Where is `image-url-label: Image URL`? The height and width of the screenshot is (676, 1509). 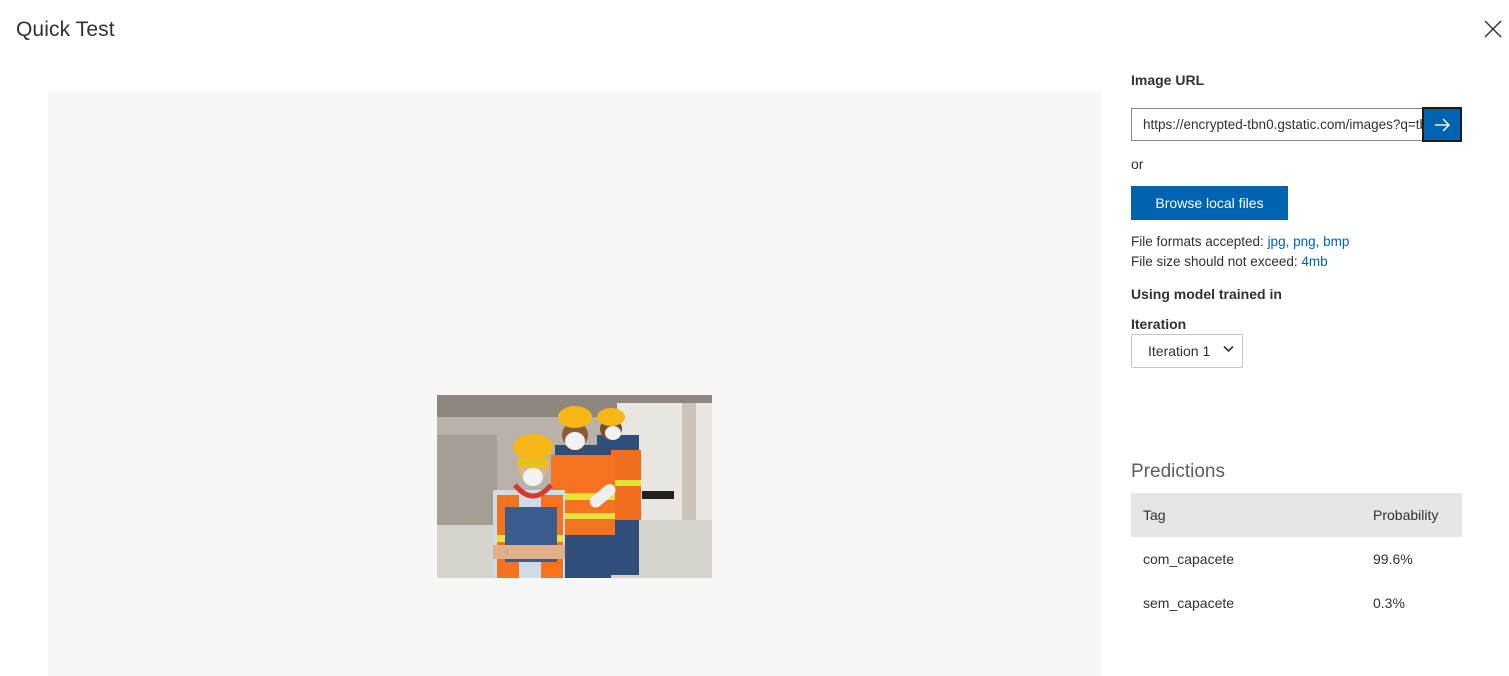 image-url-label: Image URL is located at coordinates (1168, 80).